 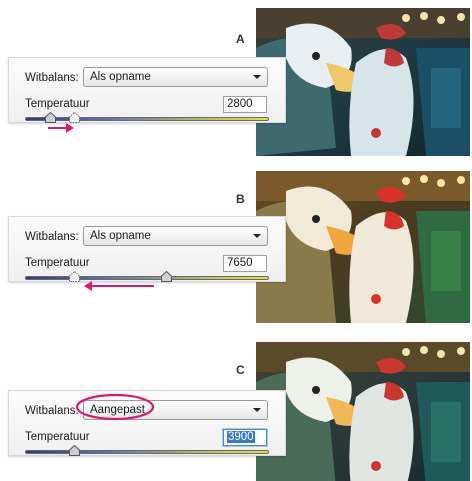 What do you see at coordinates (75, 276) in the screenshot?
I see `slider-ghost-thumb` at bounding box center [75, 276].